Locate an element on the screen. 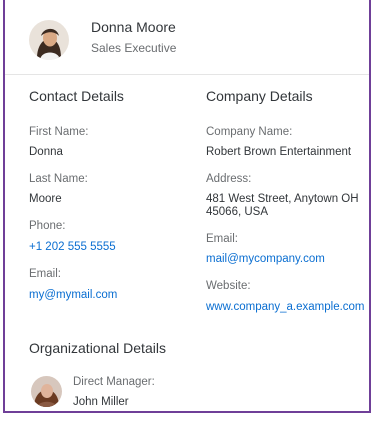 This screenshot has width=382, height=423. contact-details-heading: Contact Details is located at coordinates (76, 96).